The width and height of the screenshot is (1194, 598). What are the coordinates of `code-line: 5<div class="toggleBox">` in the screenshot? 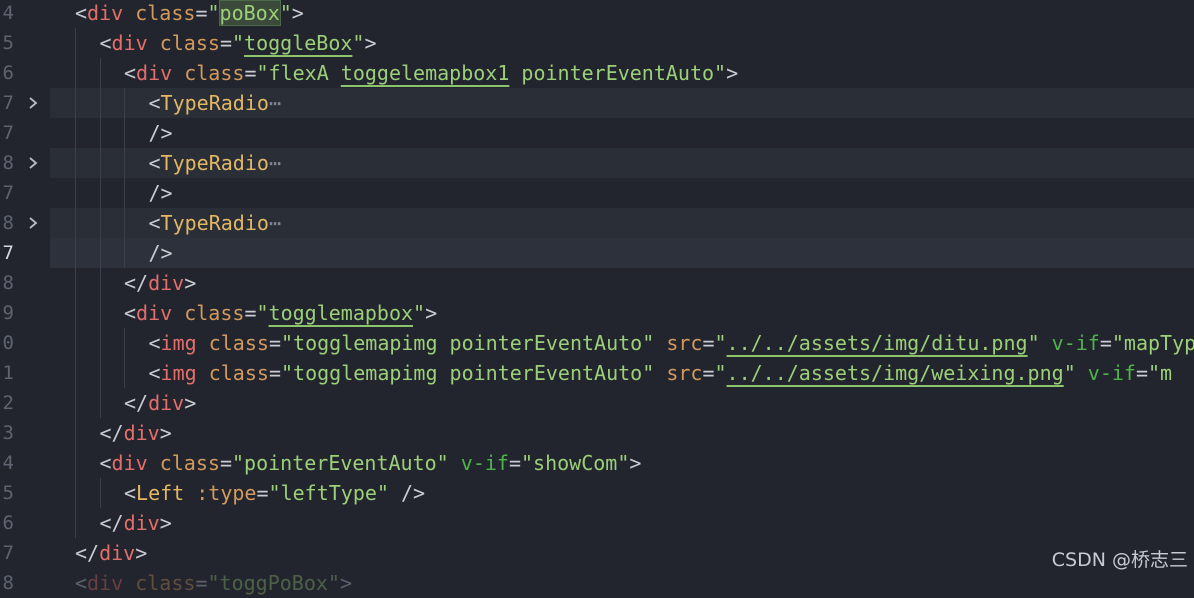 It's located at (597, 43).